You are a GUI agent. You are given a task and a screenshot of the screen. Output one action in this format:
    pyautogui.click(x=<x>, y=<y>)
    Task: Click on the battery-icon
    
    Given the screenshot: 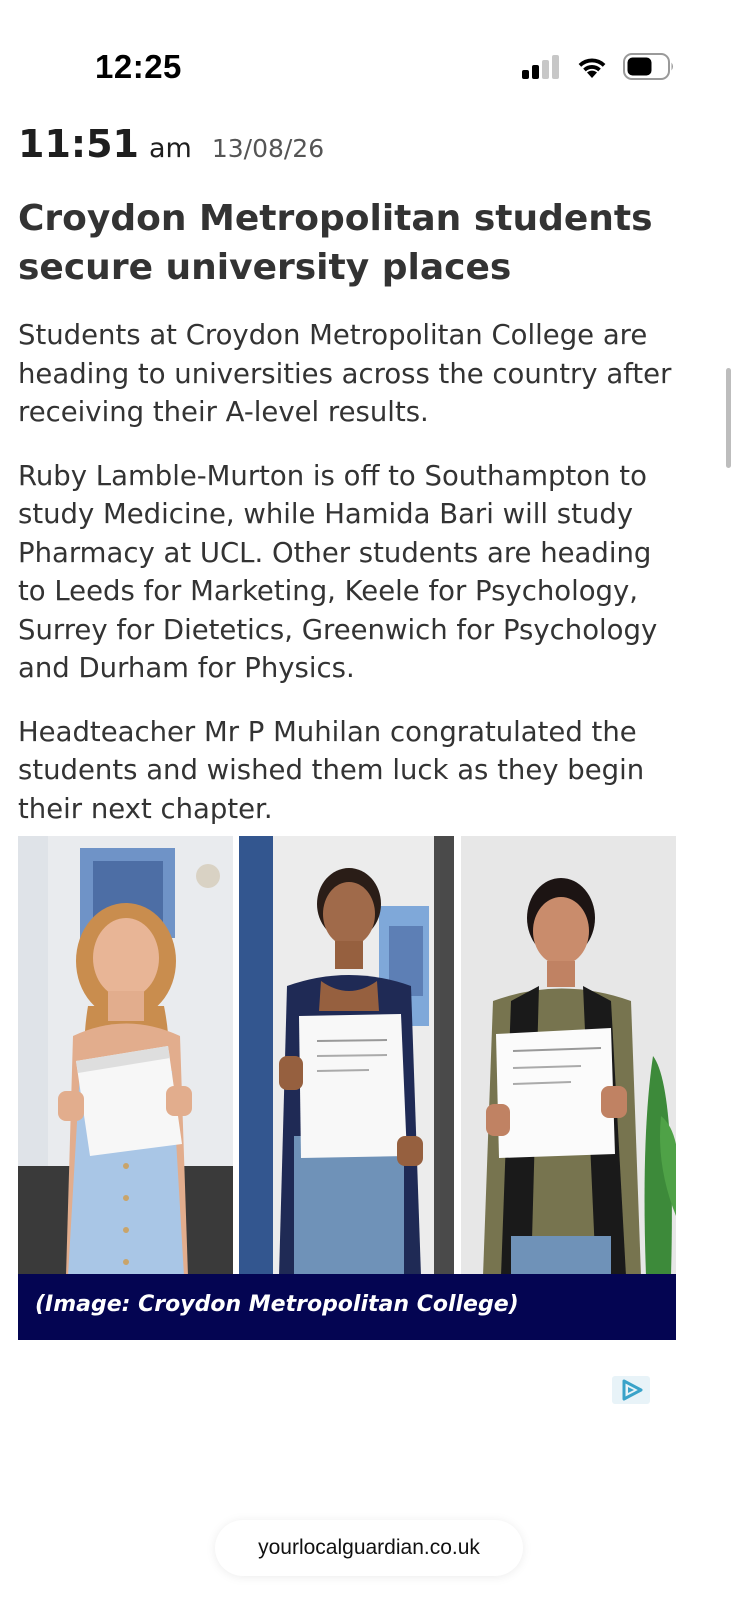 What is the action you would take?
    pyautogui.click(x=648, y=66)
    